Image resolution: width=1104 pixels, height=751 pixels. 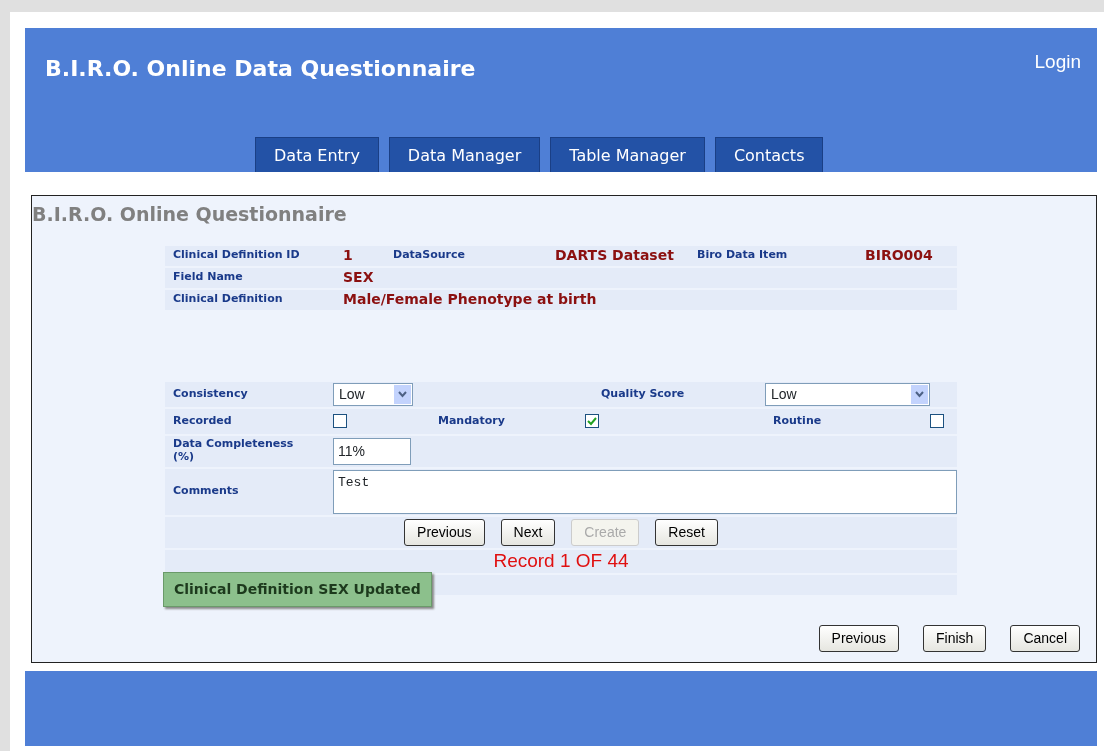 What do you see at coordinates (899, 255) in the screenshot?
I see `field-value: BIRO004` at bounding box center [899, 255].